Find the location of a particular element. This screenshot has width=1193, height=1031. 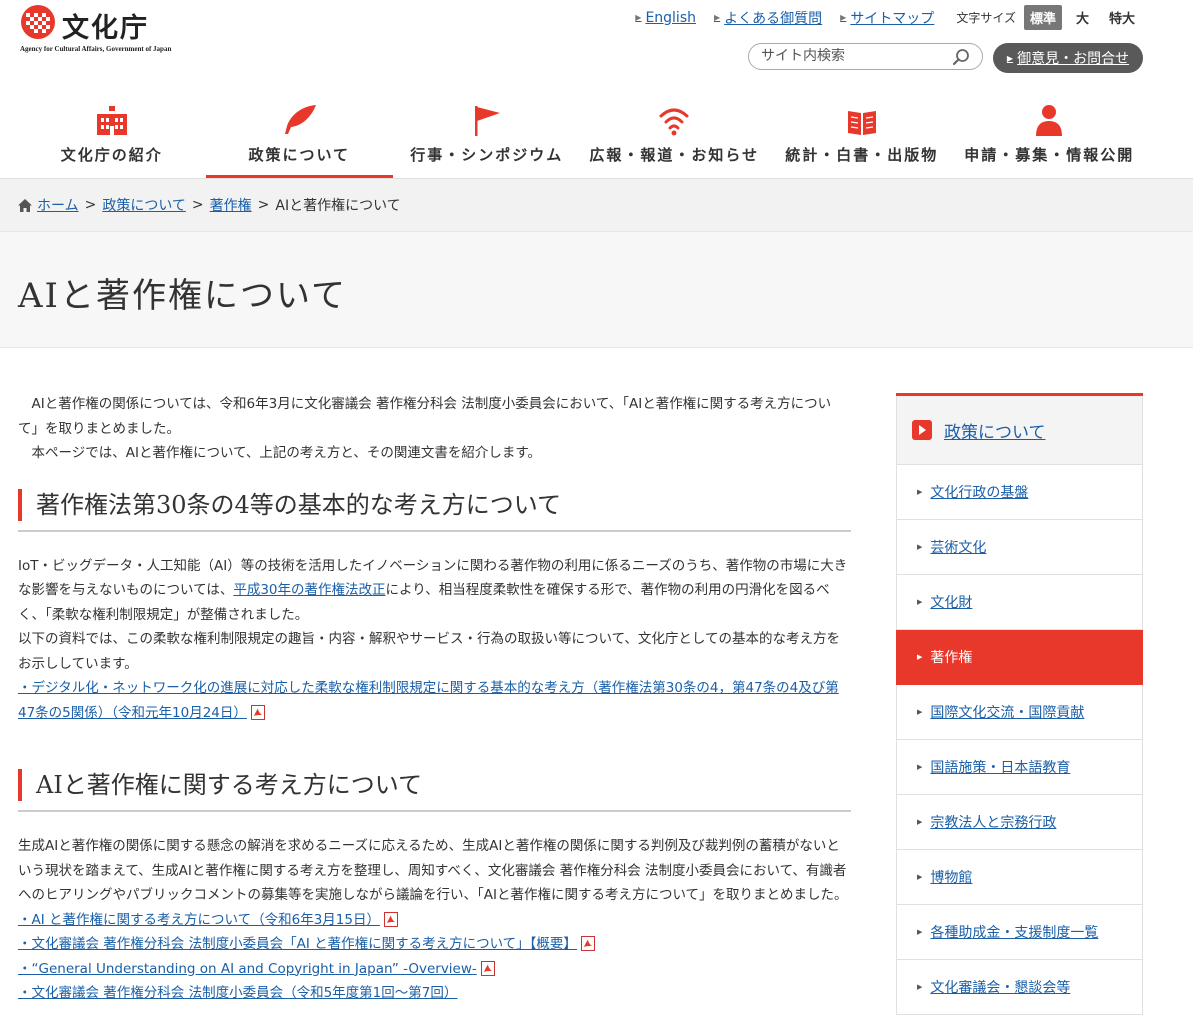

document-link: ・AI と著作権に関する考え方について（令和6年3月15日） is located at coordinates (199, 920).